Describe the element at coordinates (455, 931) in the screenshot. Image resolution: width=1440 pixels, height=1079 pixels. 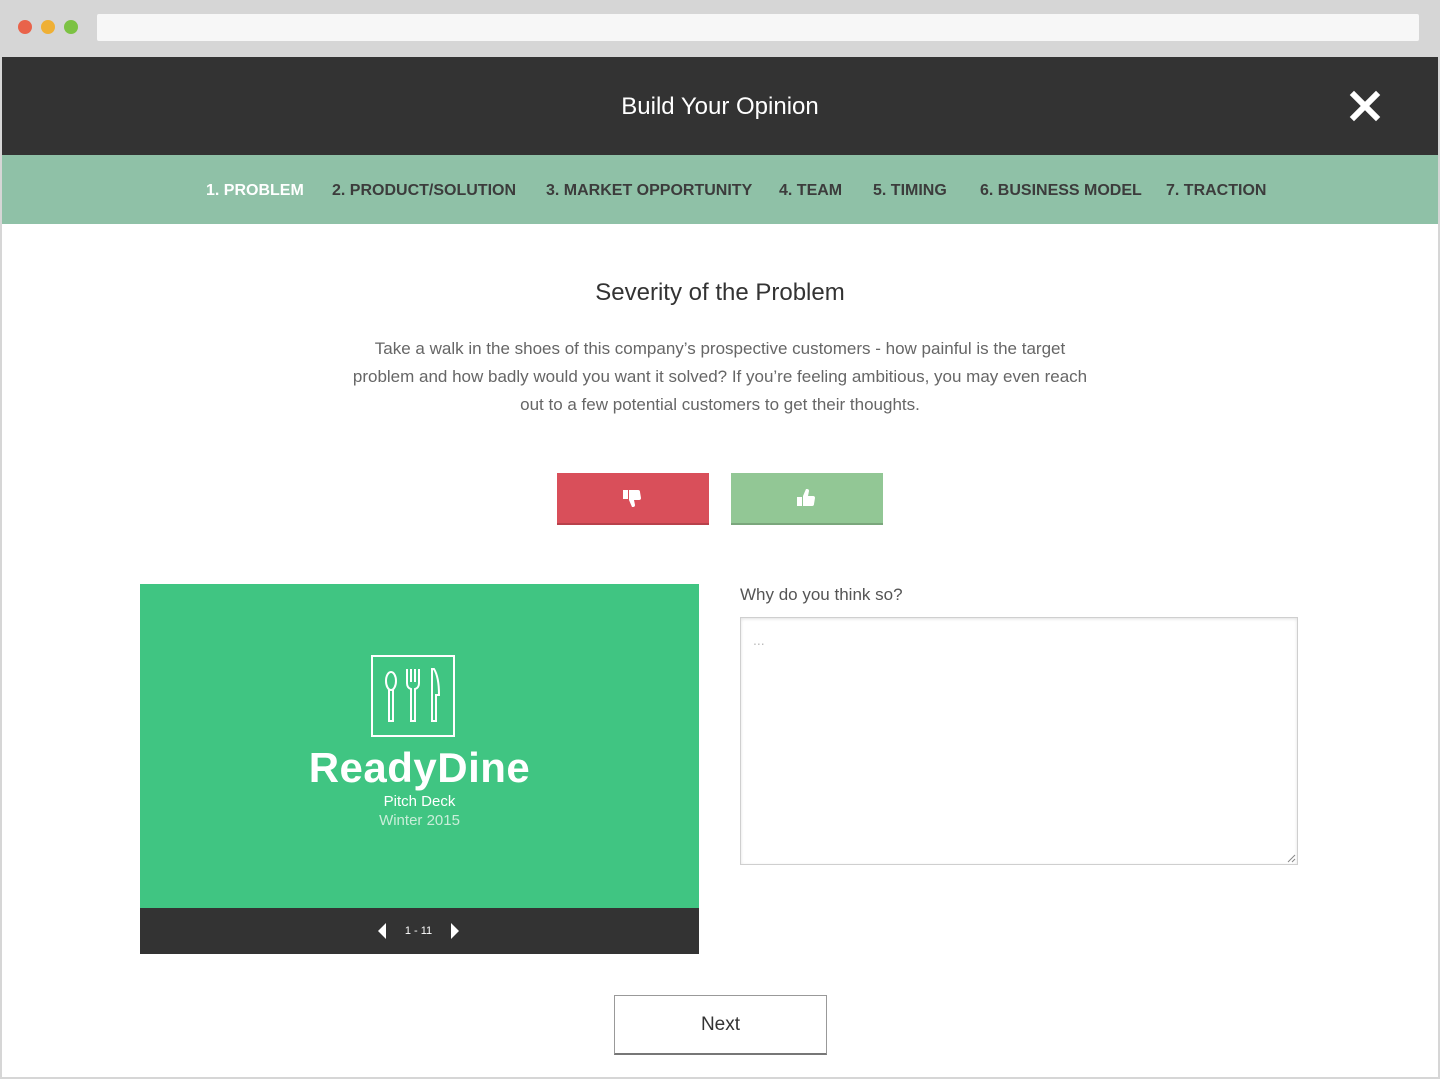
I see `chevron-right-icon` at that location.